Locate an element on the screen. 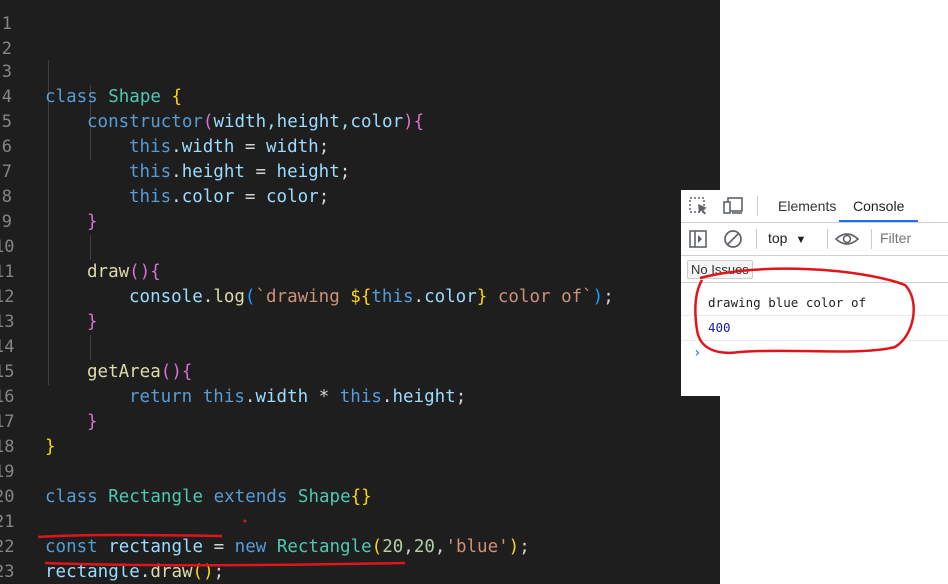 The height and width of the screenshot is (584, 948). console-prompt: › is located at coordinates (814, 353).